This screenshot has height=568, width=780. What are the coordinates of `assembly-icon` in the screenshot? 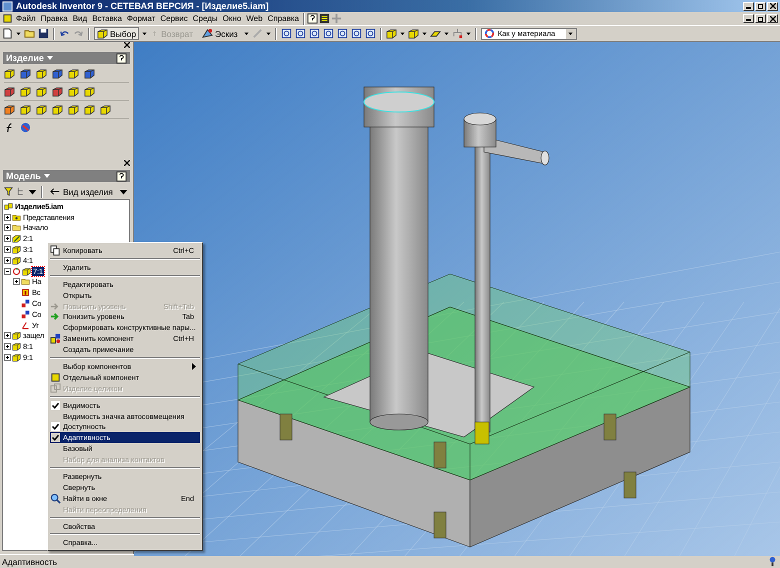 It's located at (8, 206).